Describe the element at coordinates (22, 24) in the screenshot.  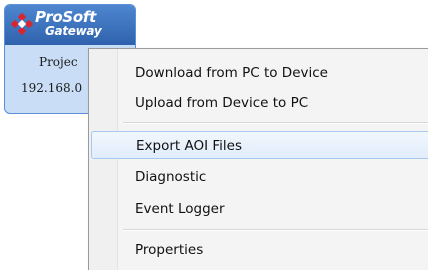
I see `prosoft-diamond-icon` at that location.